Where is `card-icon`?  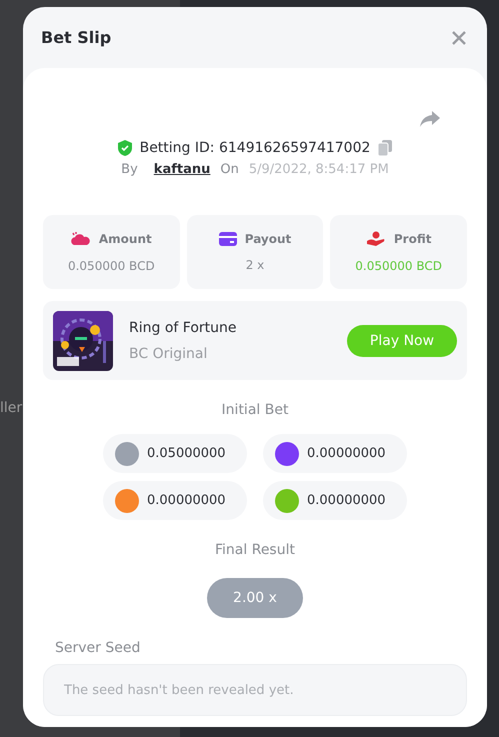 card-icon is located at coordinates (227, 239).